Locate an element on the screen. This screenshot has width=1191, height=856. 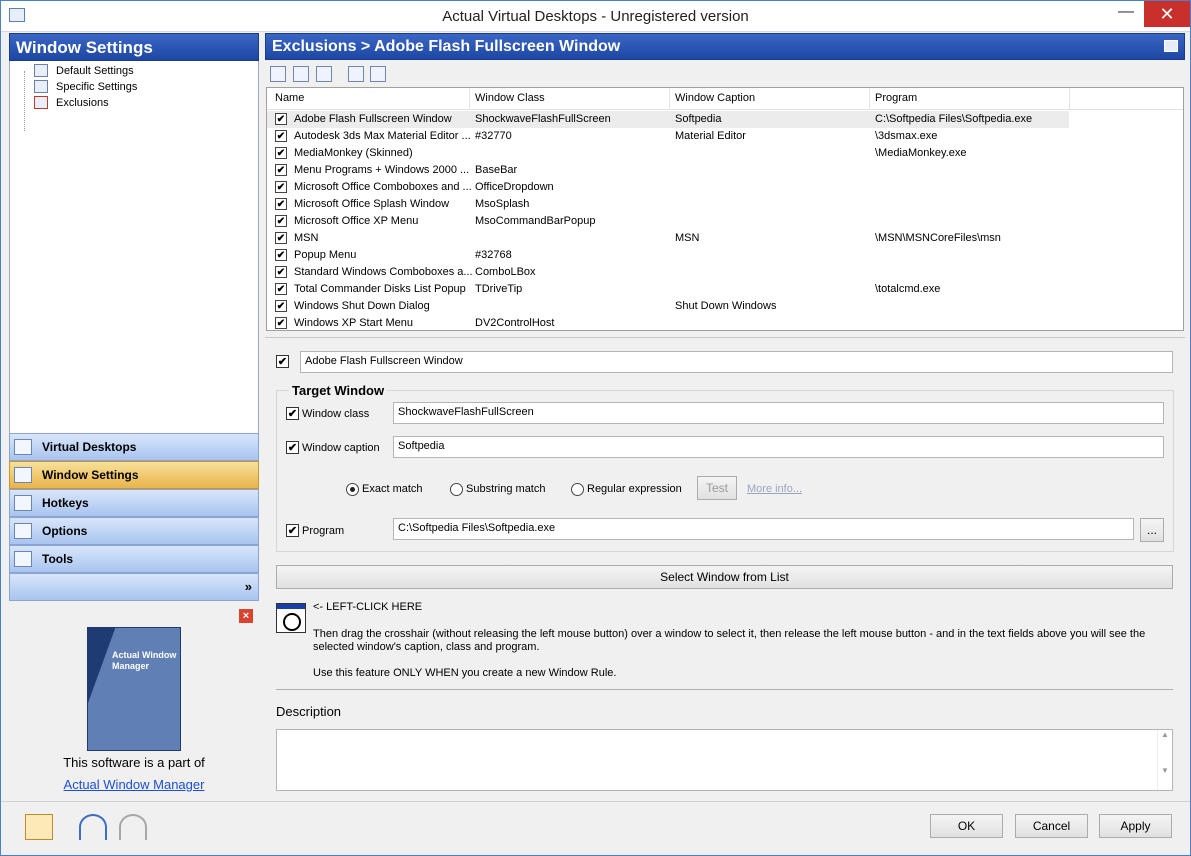
table-row: ✔ Microsoft Office Splash Window MsoSplash is located at coordinates (725, 204).